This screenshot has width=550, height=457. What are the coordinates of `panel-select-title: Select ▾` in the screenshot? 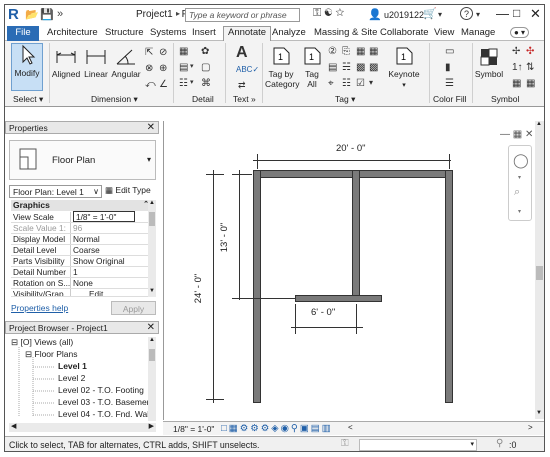 It's located at (28, 99).